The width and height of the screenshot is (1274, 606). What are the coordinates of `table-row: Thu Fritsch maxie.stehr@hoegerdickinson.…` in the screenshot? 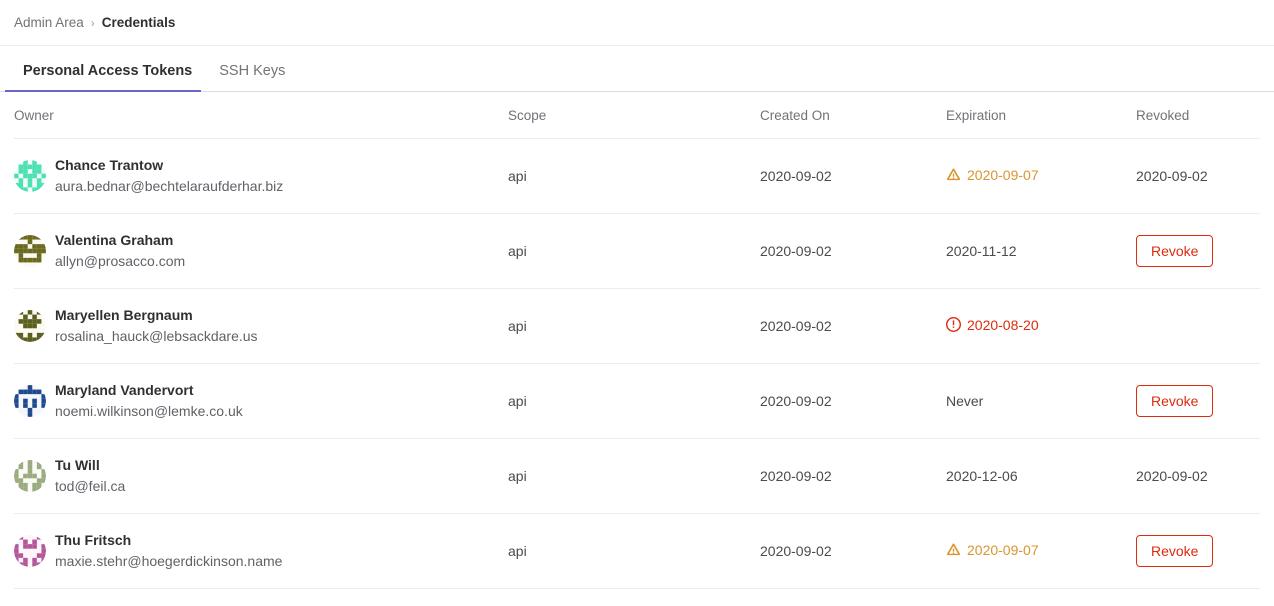 It's located at (637, 551).